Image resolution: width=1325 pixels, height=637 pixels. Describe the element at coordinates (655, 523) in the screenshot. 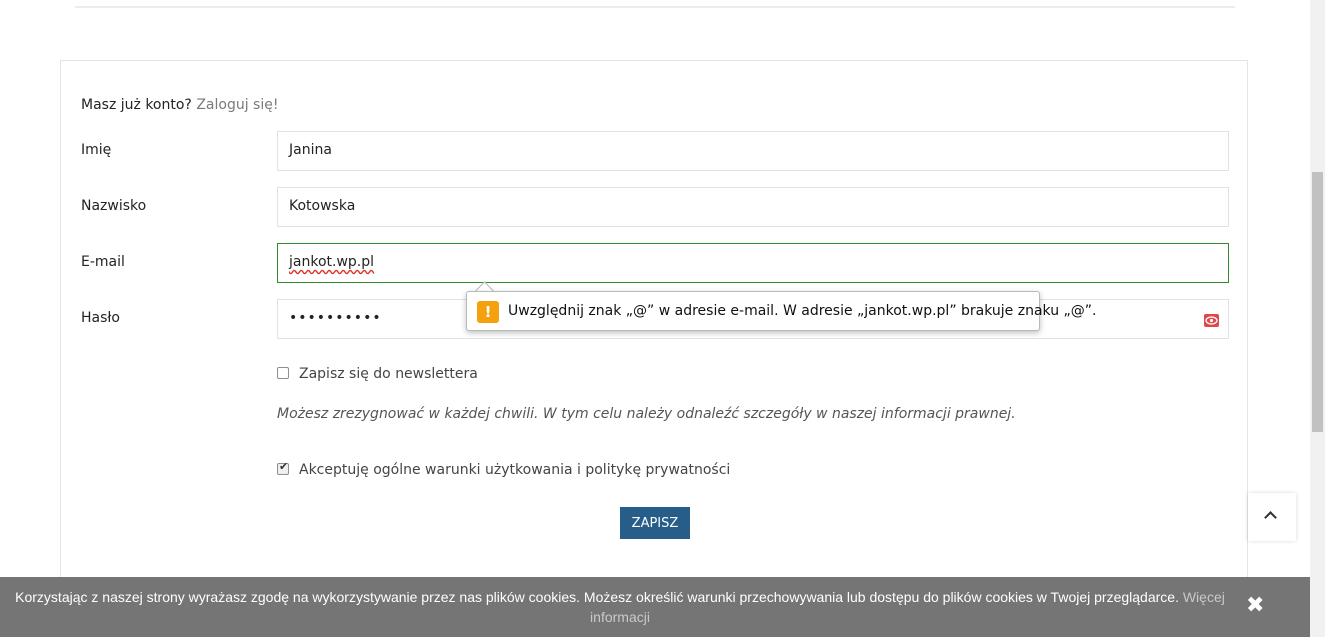

I see `submit-button: ZAPISZ` at that location.